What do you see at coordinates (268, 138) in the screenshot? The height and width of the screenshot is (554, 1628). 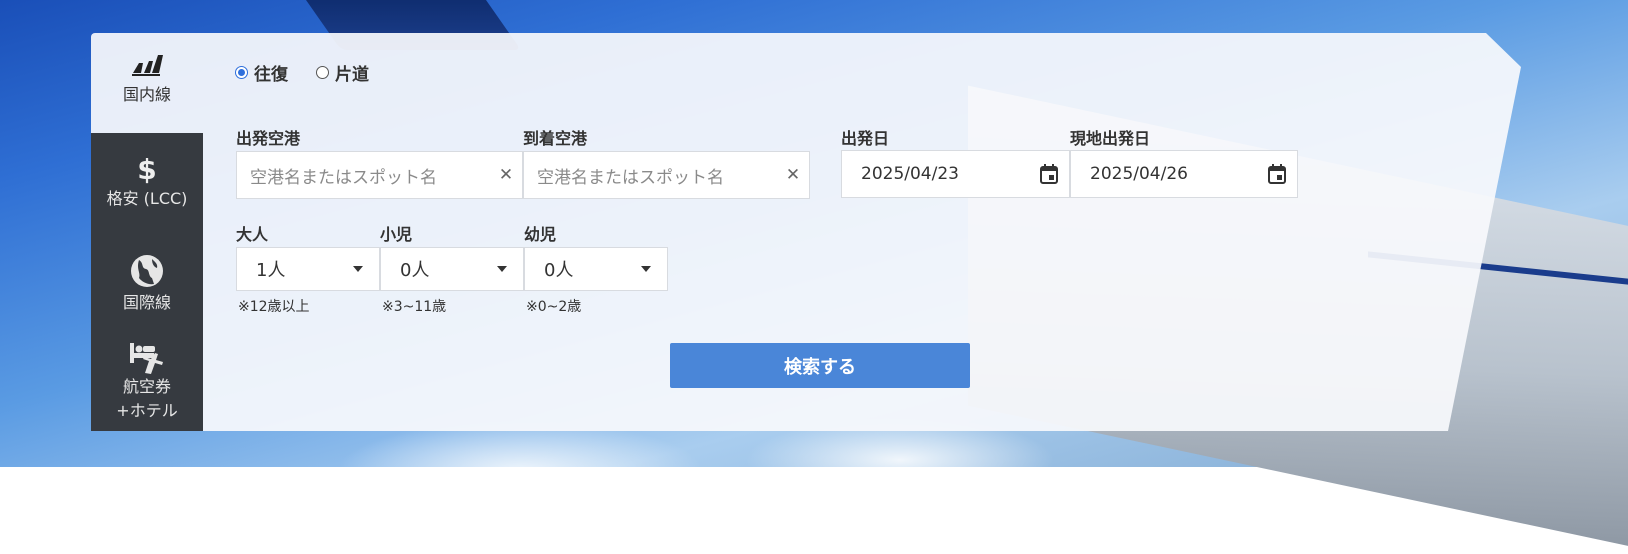 I see `departure-airport-label: 出発空港` at bounding box center [268, 138].